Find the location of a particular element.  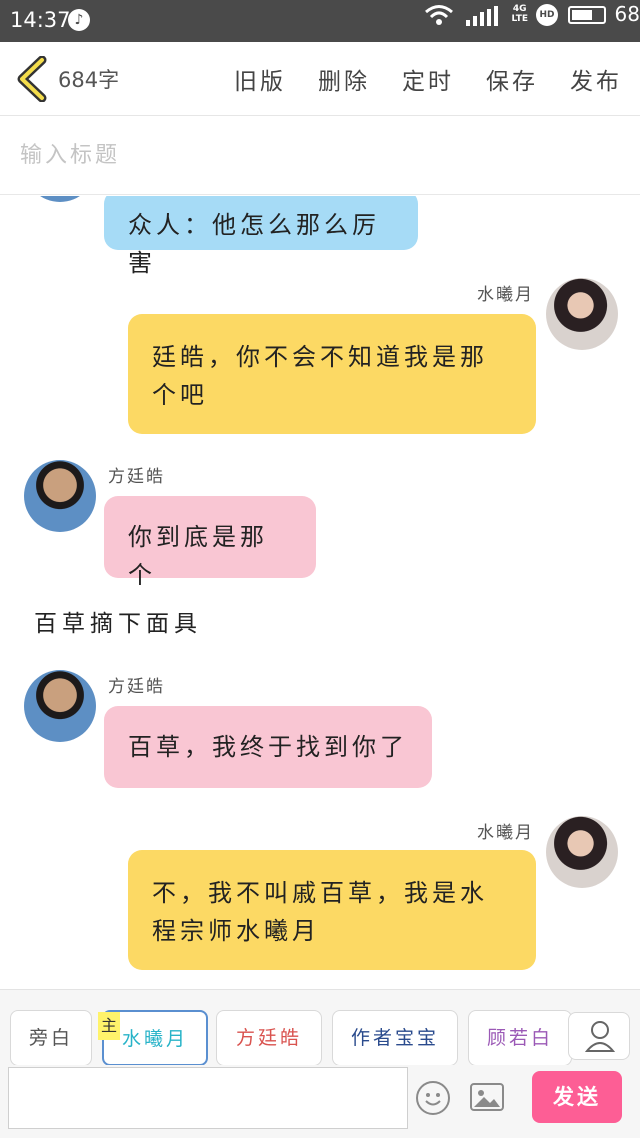

emoji-icon is located at coordinates (433, 1098).